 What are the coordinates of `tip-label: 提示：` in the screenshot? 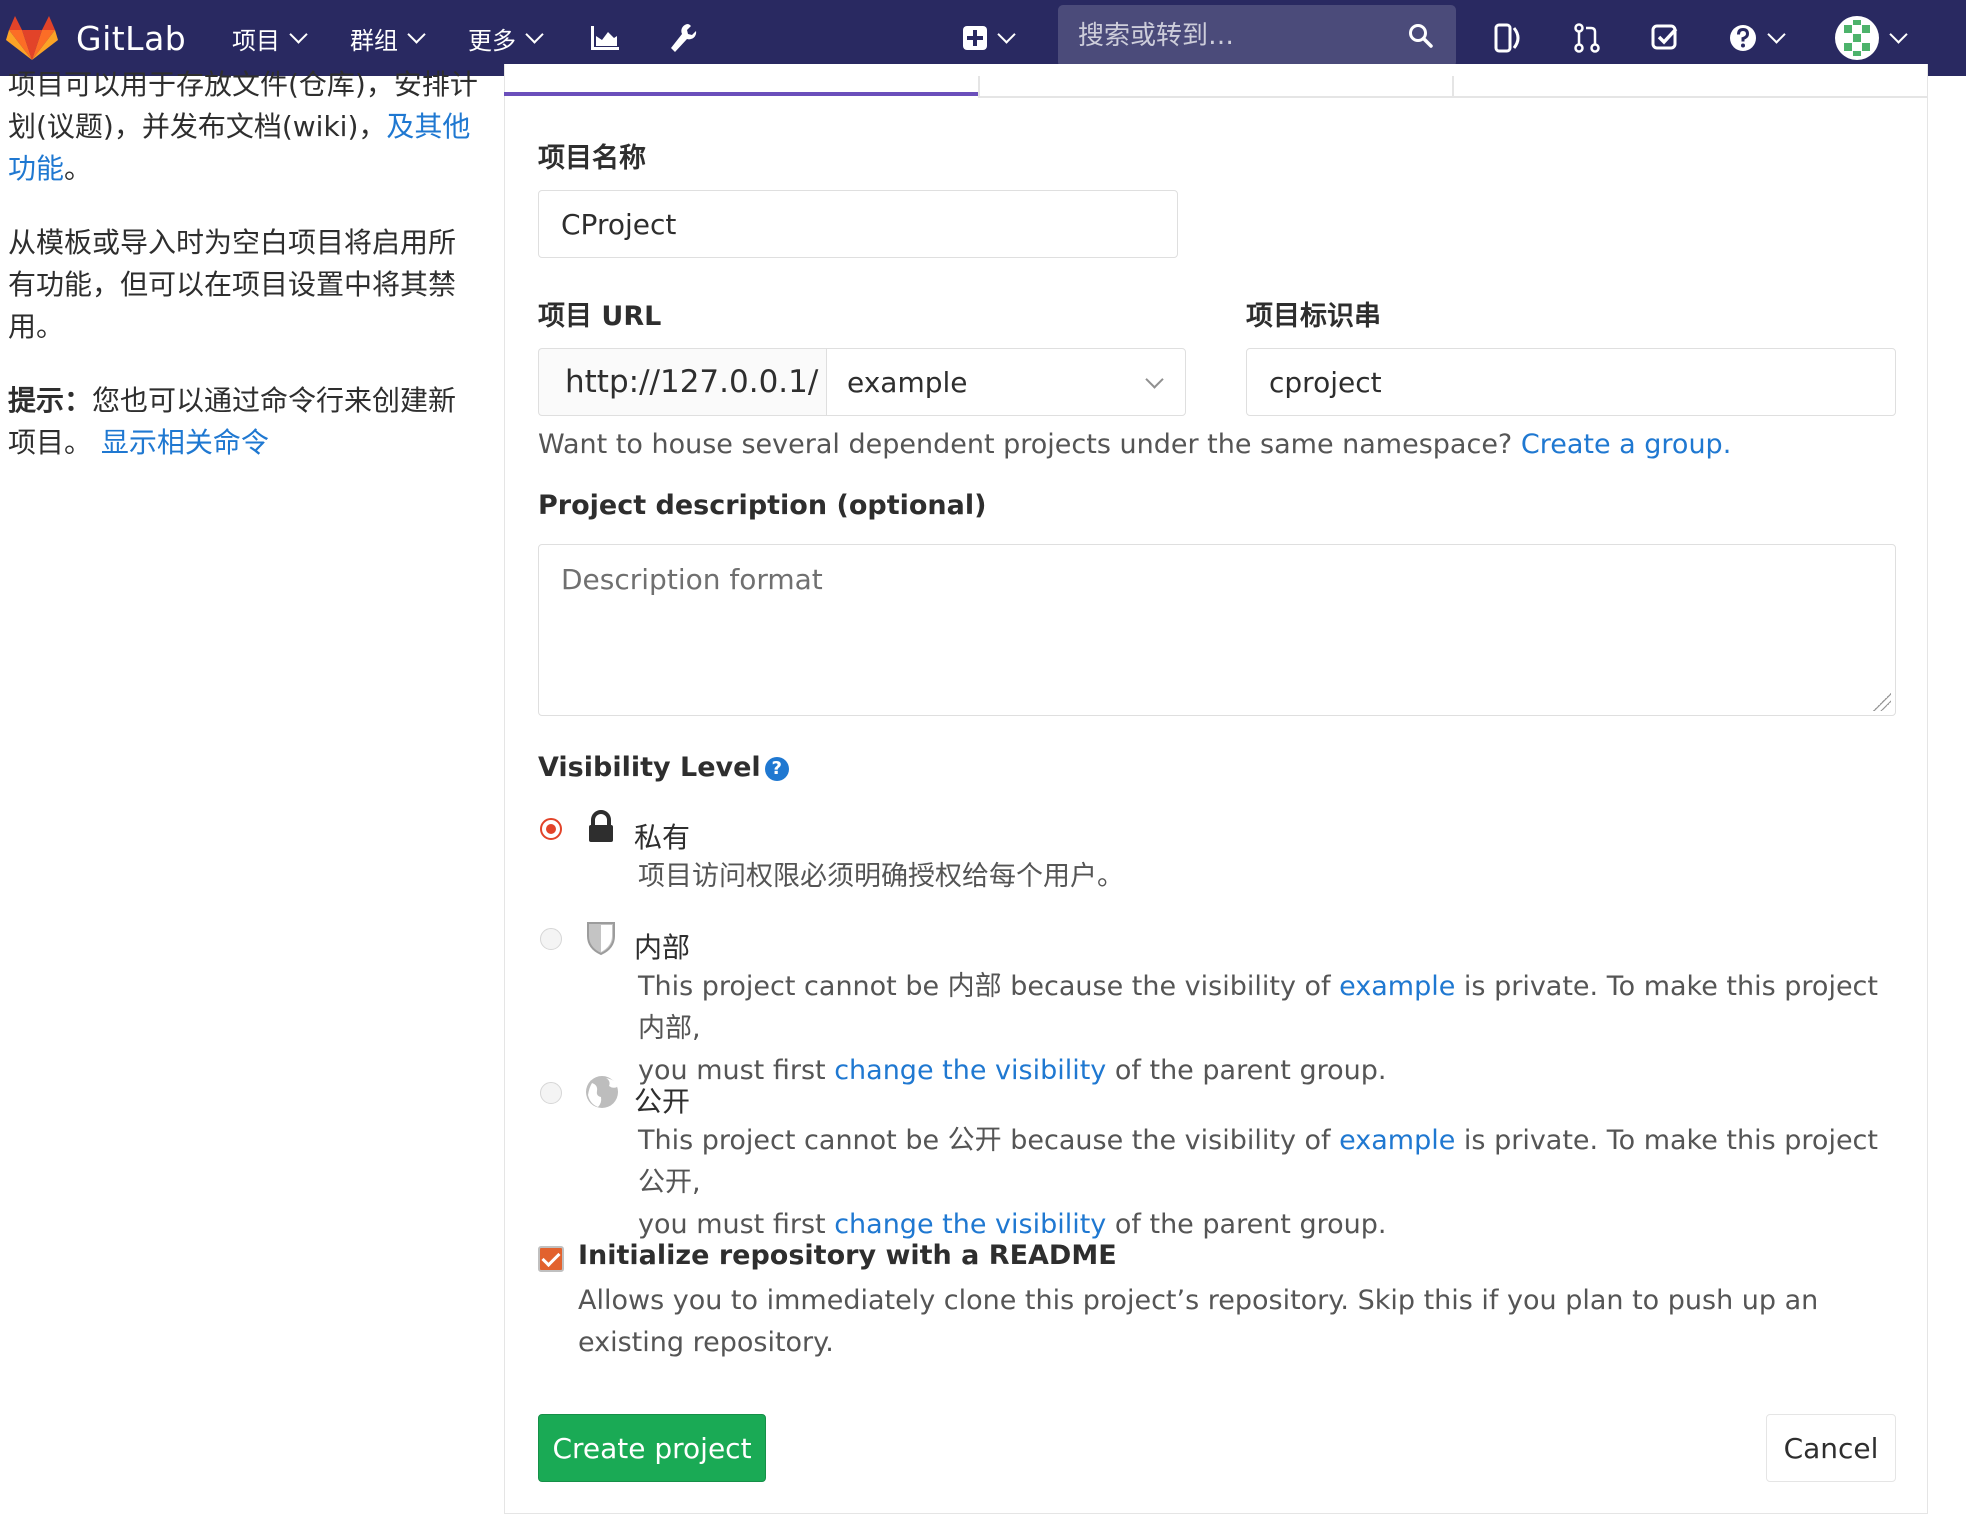 It's located at (50, 400).